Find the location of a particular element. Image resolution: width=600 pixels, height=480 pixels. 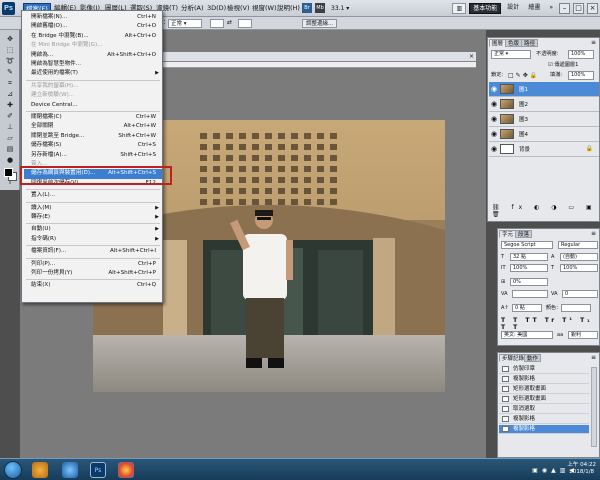

file-menu-item: 開啟舊檔(O)... Ctrl+O is located at coordinates (93, 26).